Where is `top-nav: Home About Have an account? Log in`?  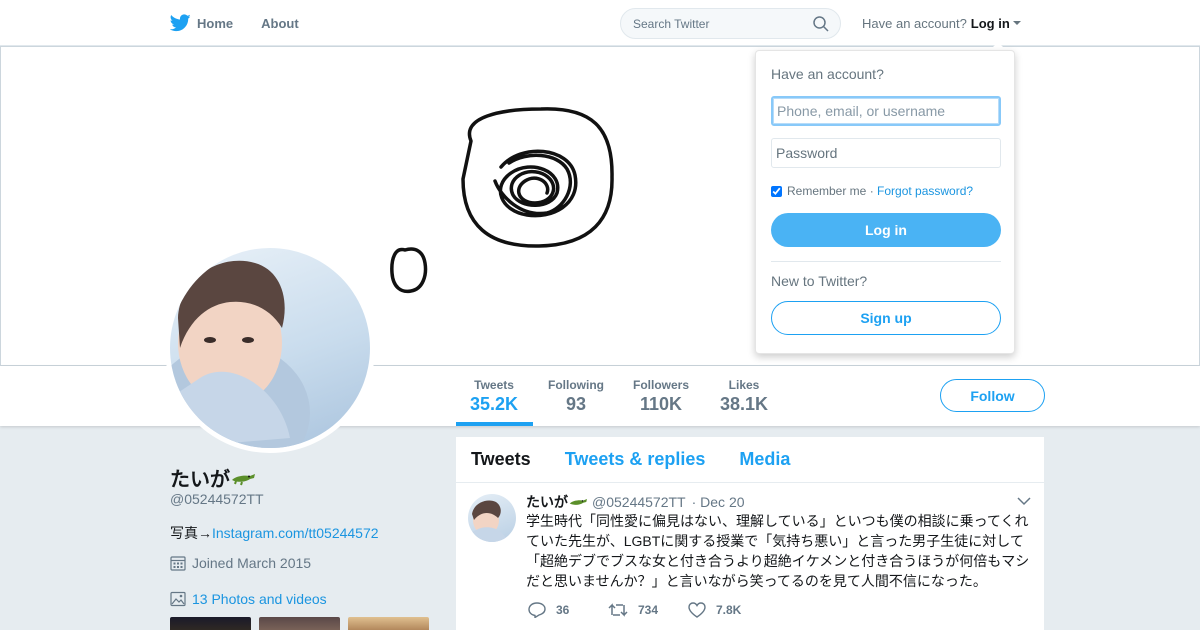 top-nav: Home About Have an account? Log in is located at coordinates (600, 23).